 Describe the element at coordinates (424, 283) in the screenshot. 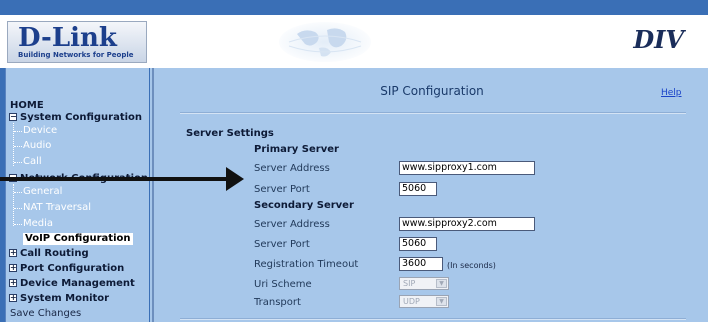

I see `uri-scheme-select: SIP ▼` at that location.